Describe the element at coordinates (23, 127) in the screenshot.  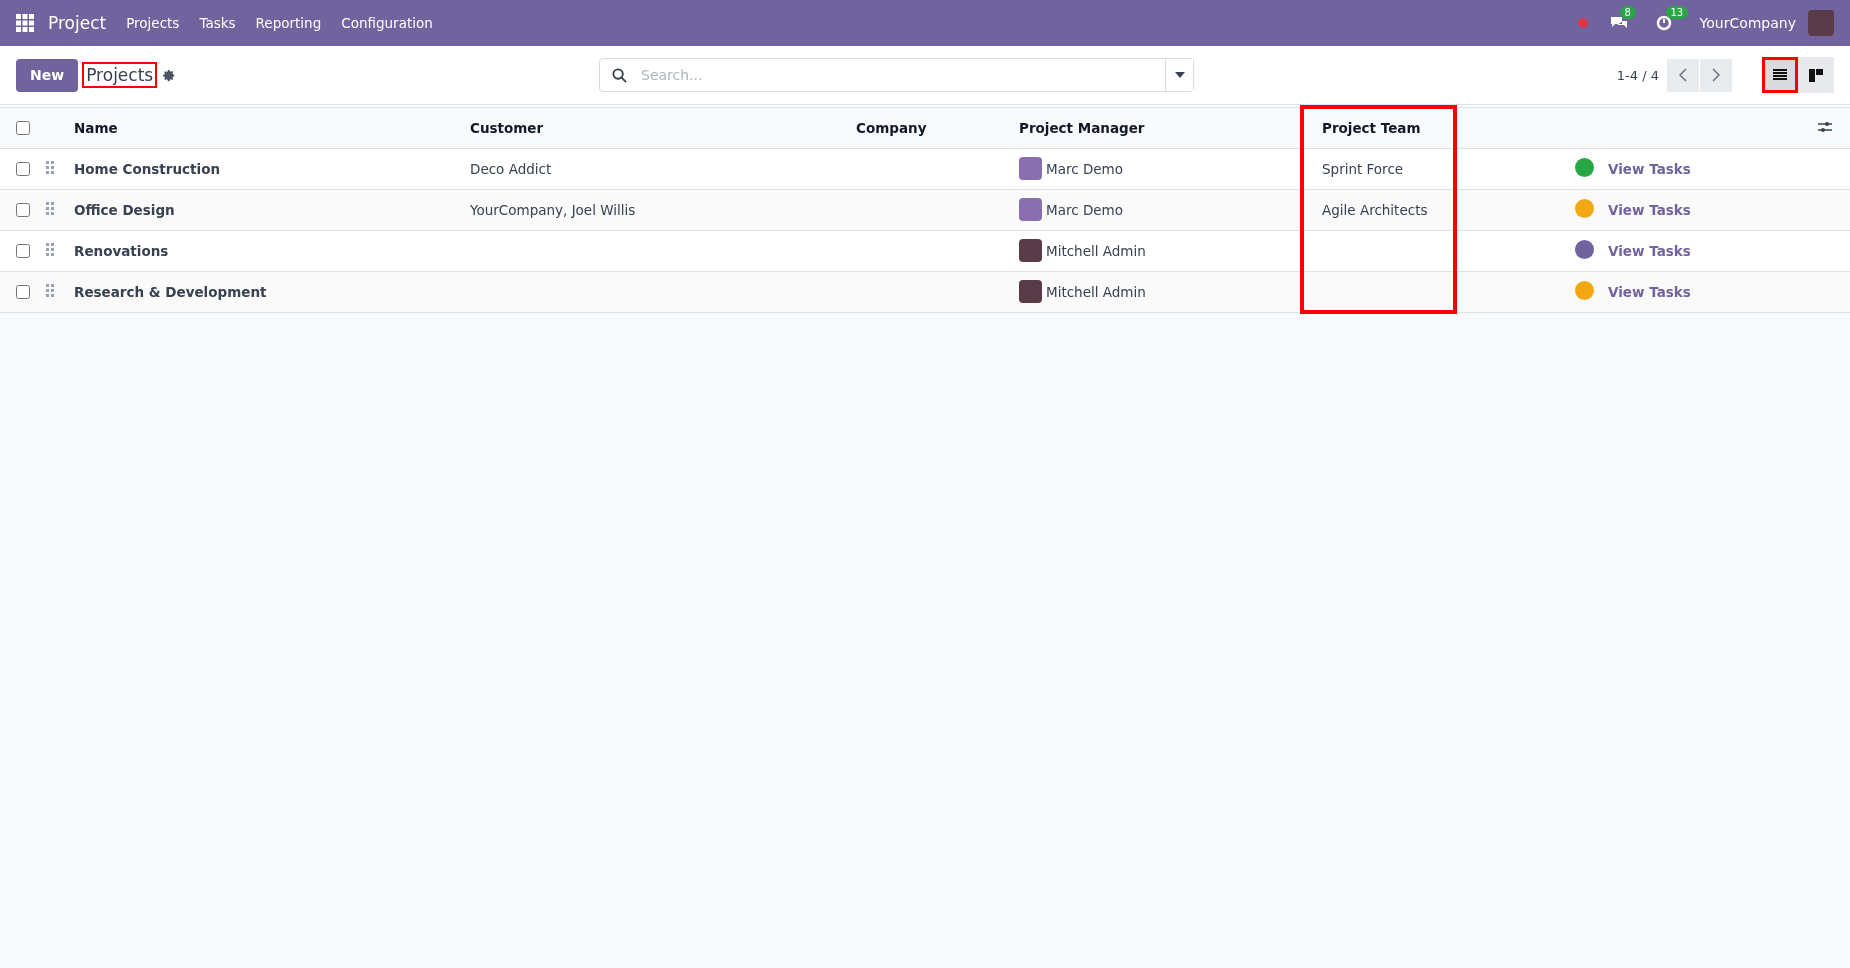
I see `select-all-checkbox` at that location.